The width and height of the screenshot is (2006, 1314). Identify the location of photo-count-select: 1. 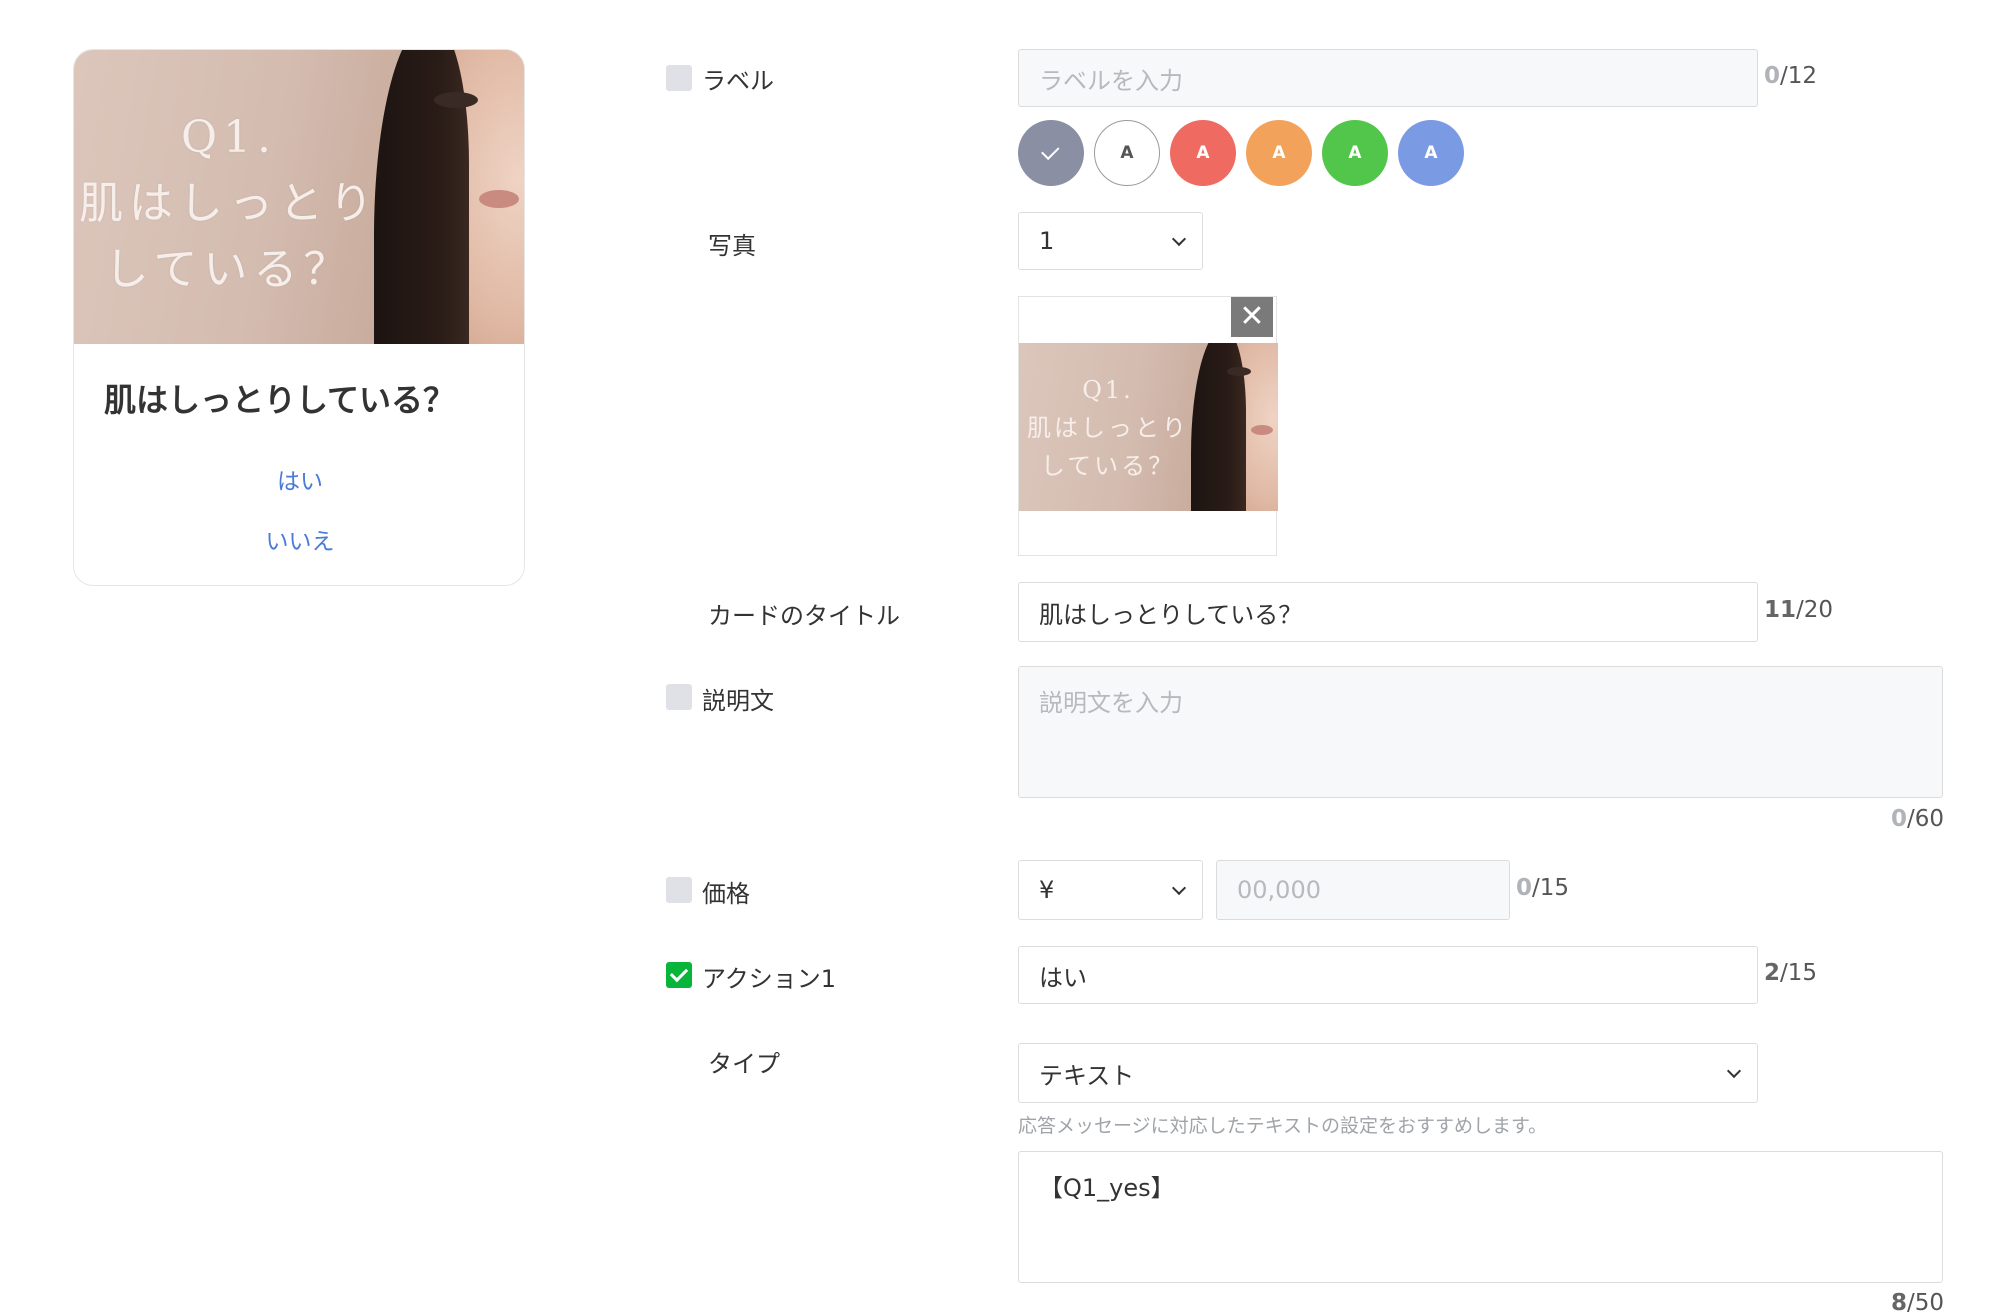
(1110, 241).